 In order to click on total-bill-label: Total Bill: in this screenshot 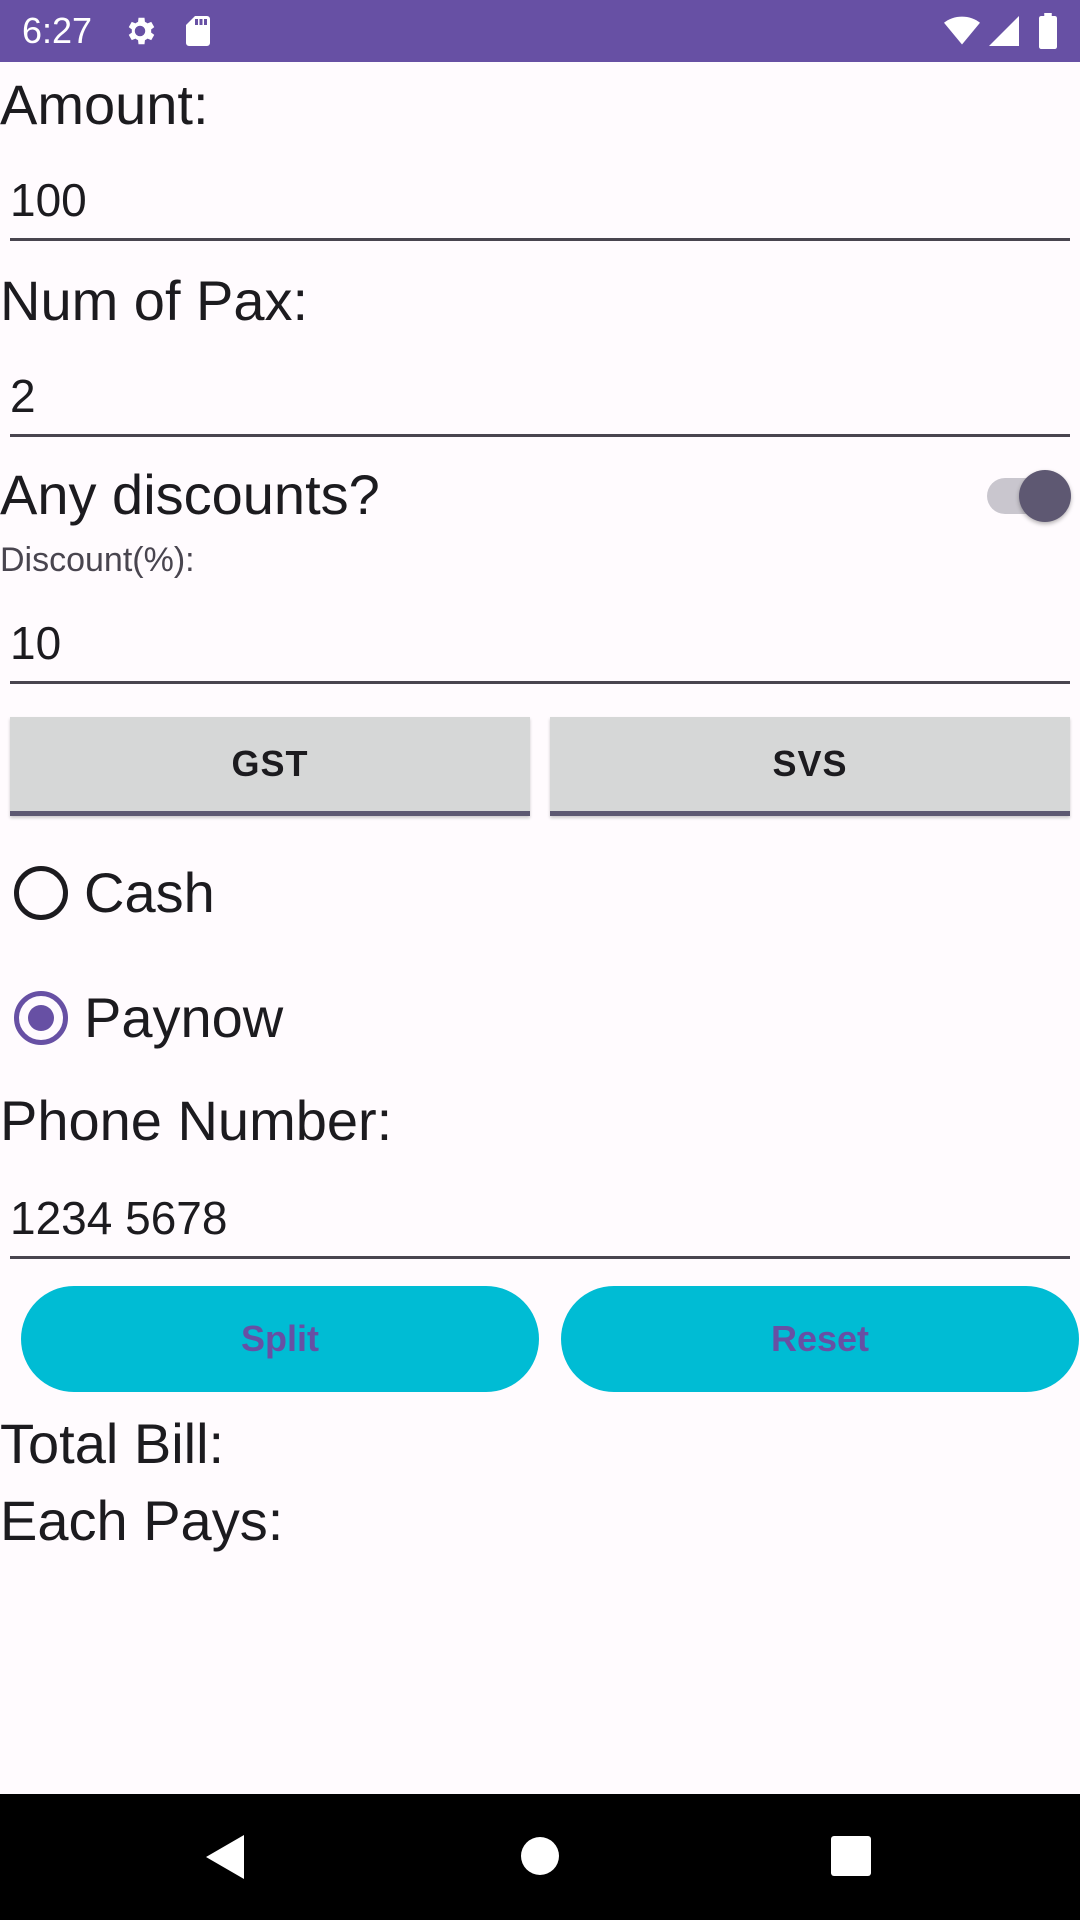, I will do `click(112, 1443)`.